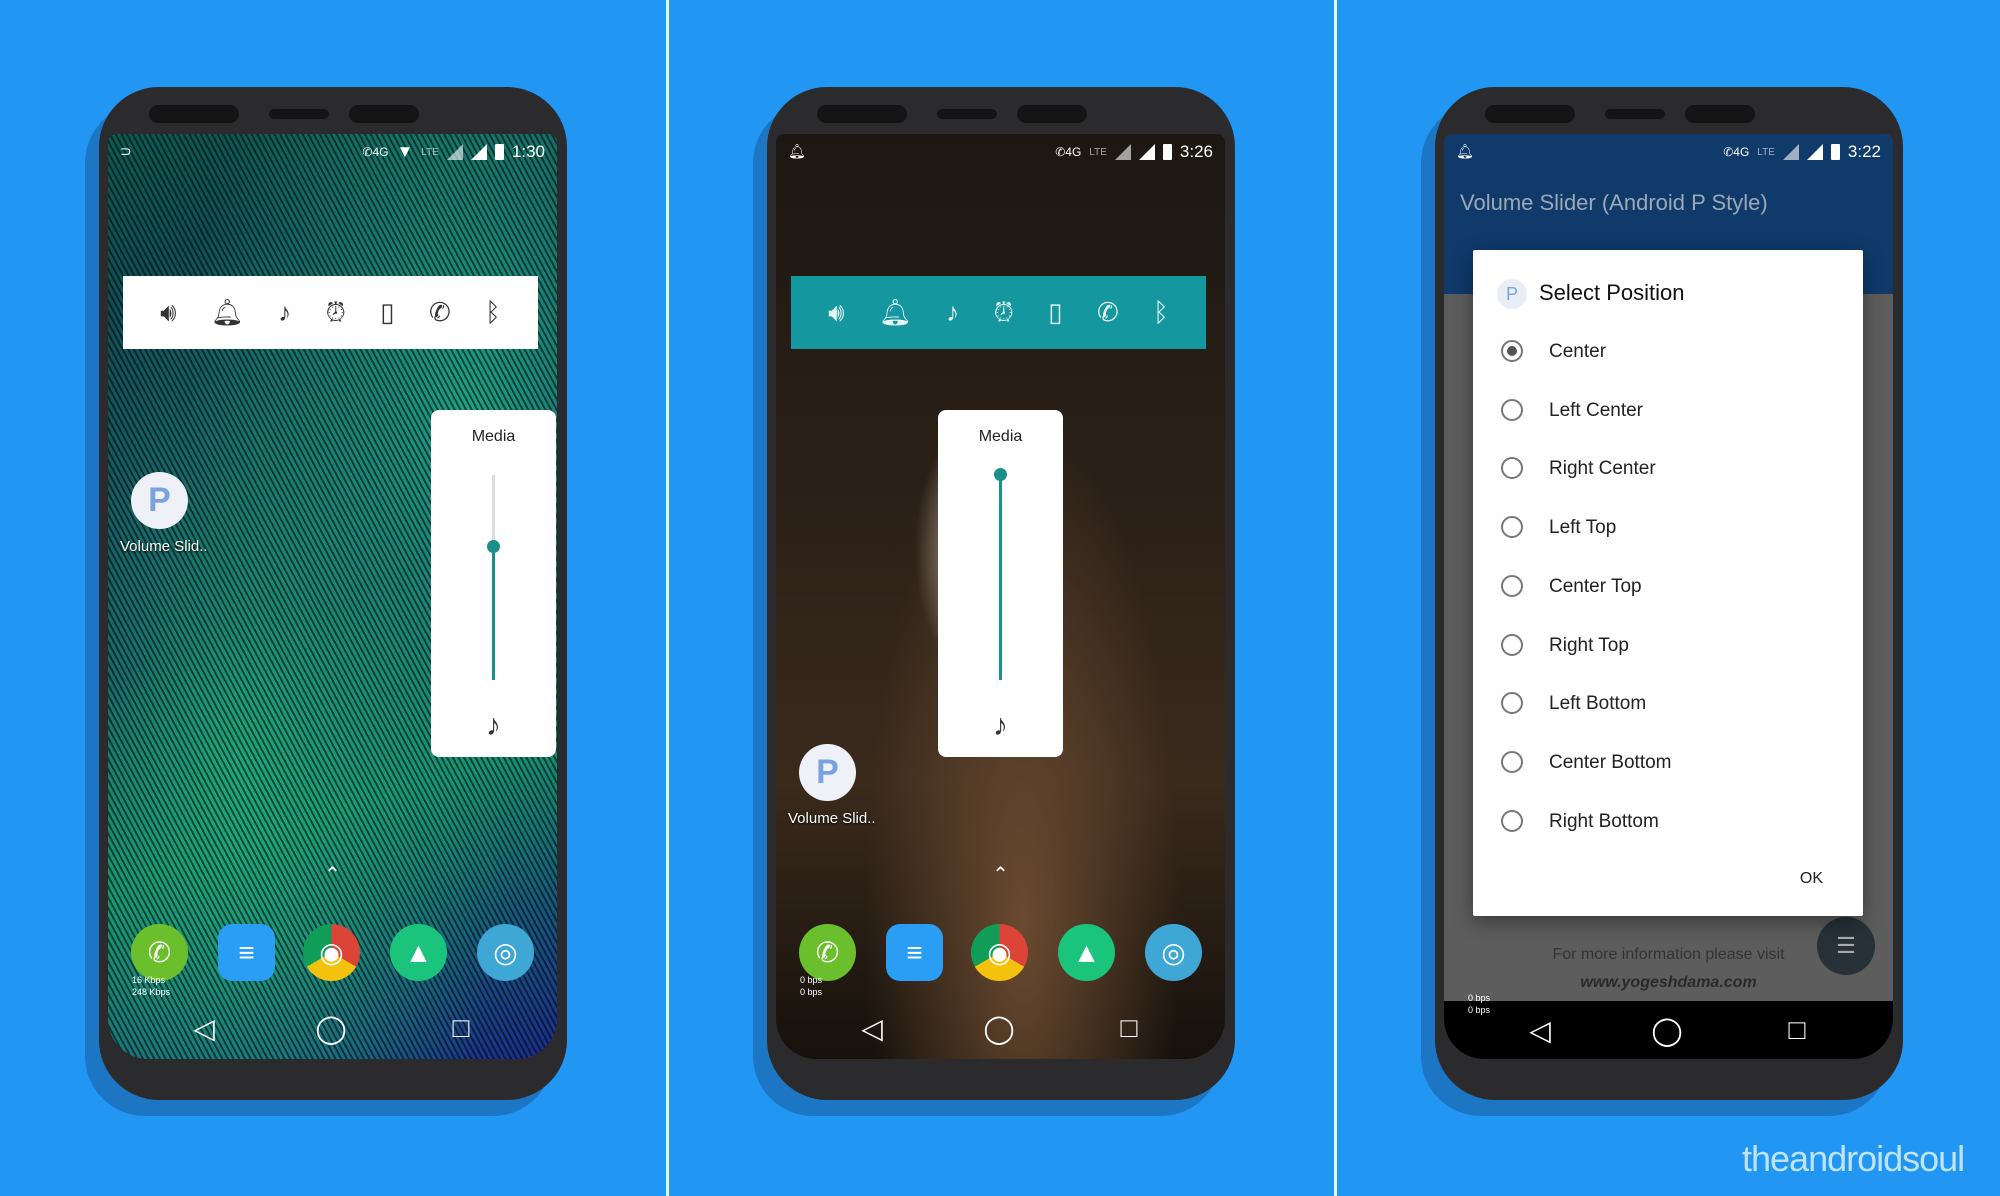  I want to click on clock: 3:22, so click(1864, 151).